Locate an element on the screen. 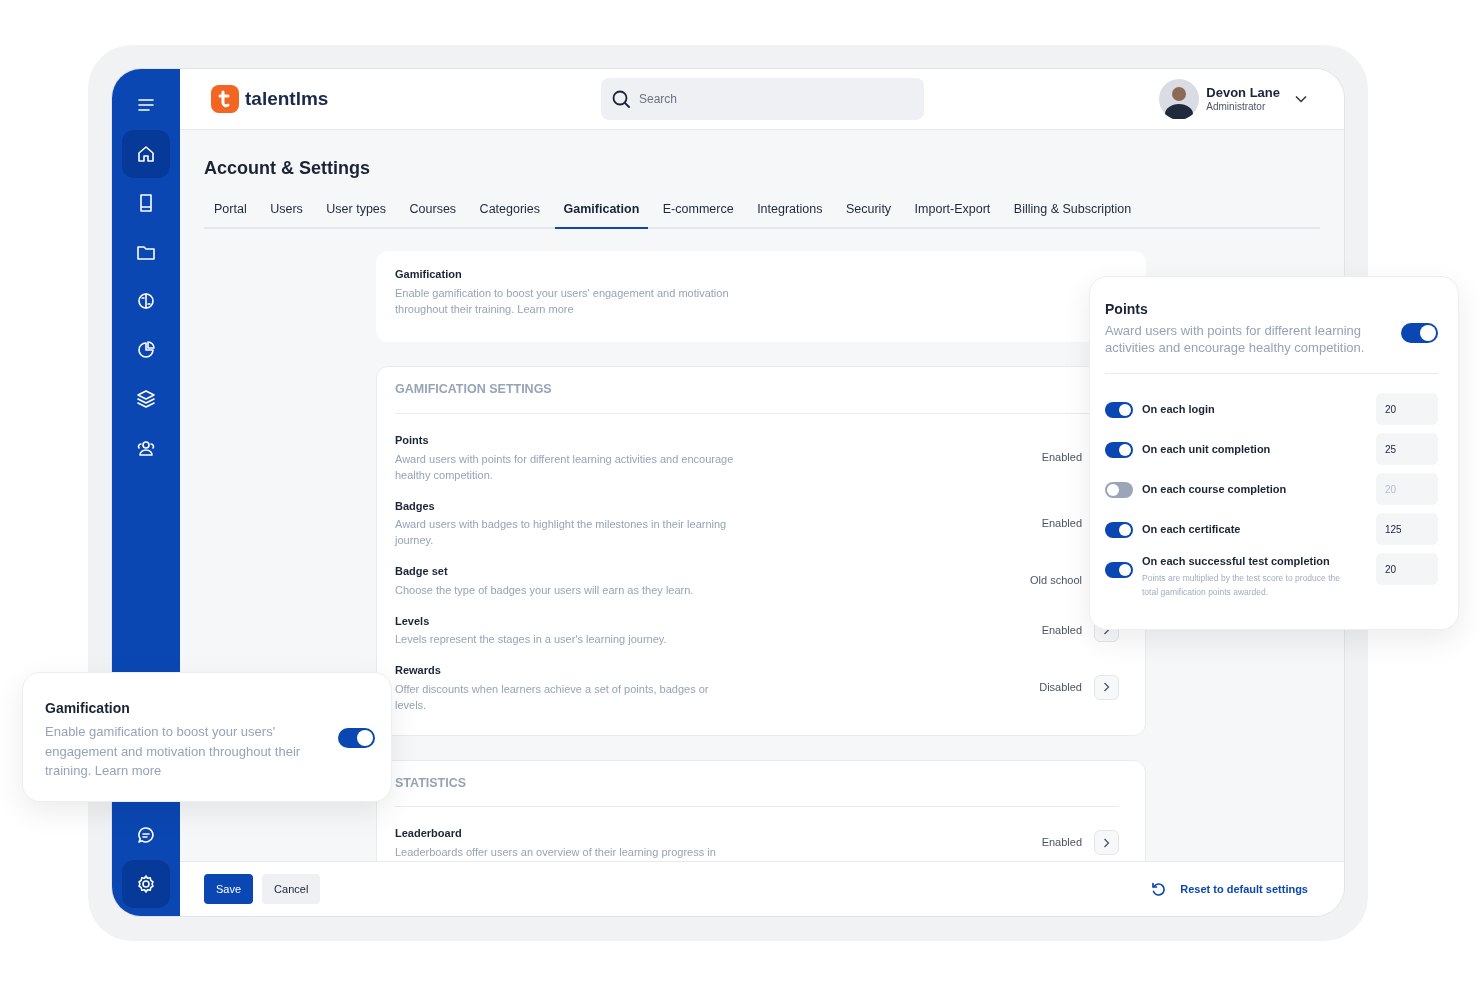  tab: Security is located at coordinates (868, 214).